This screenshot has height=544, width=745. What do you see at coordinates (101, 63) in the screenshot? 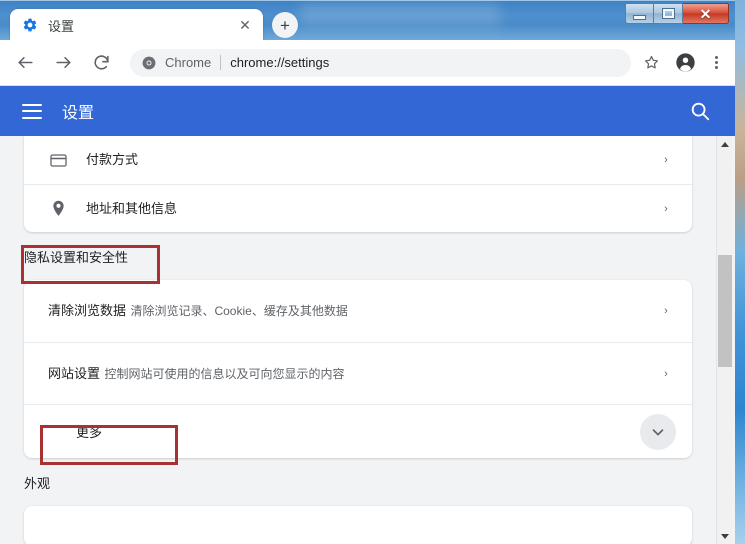
I see `reload-icon` at bounding box center [101, 63].